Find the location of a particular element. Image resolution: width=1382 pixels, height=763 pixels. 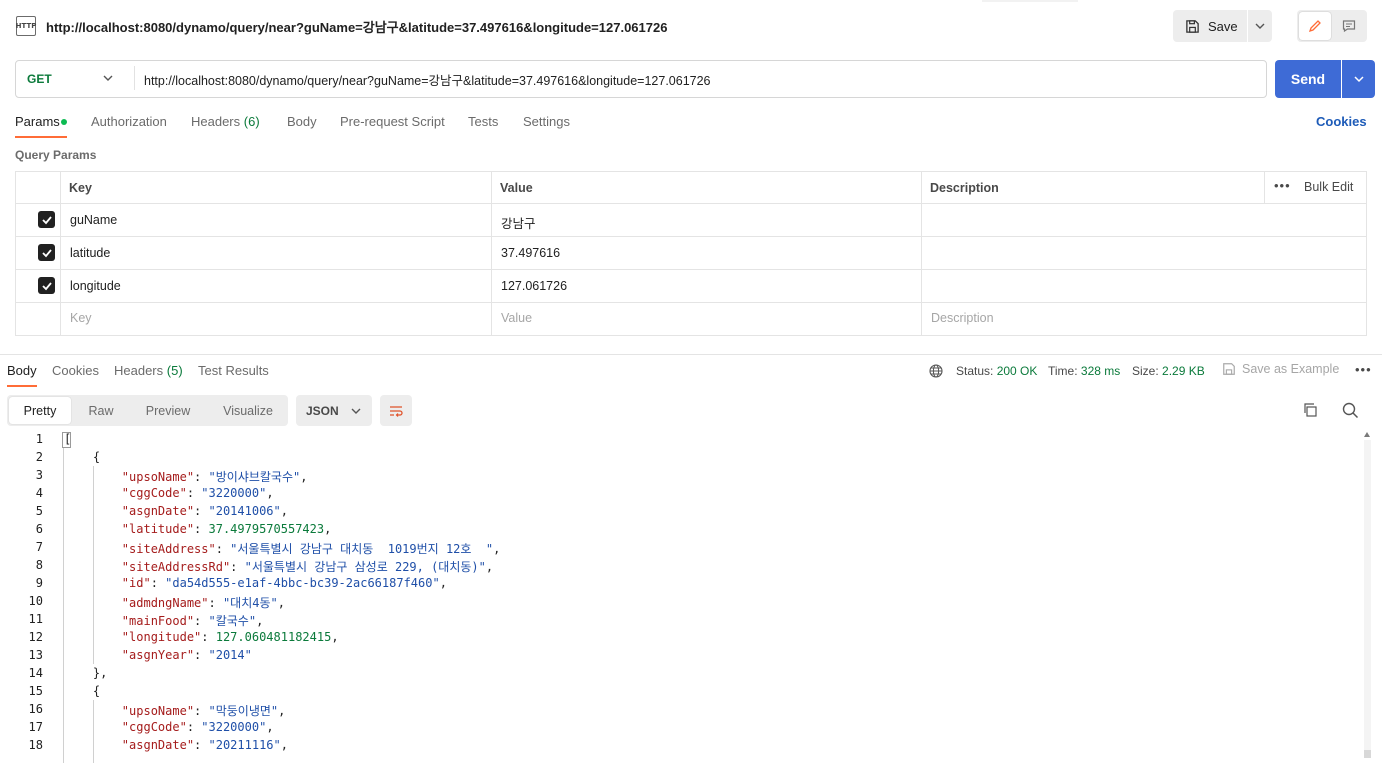

format-preview: Preview is located at coordinates (168, 410).